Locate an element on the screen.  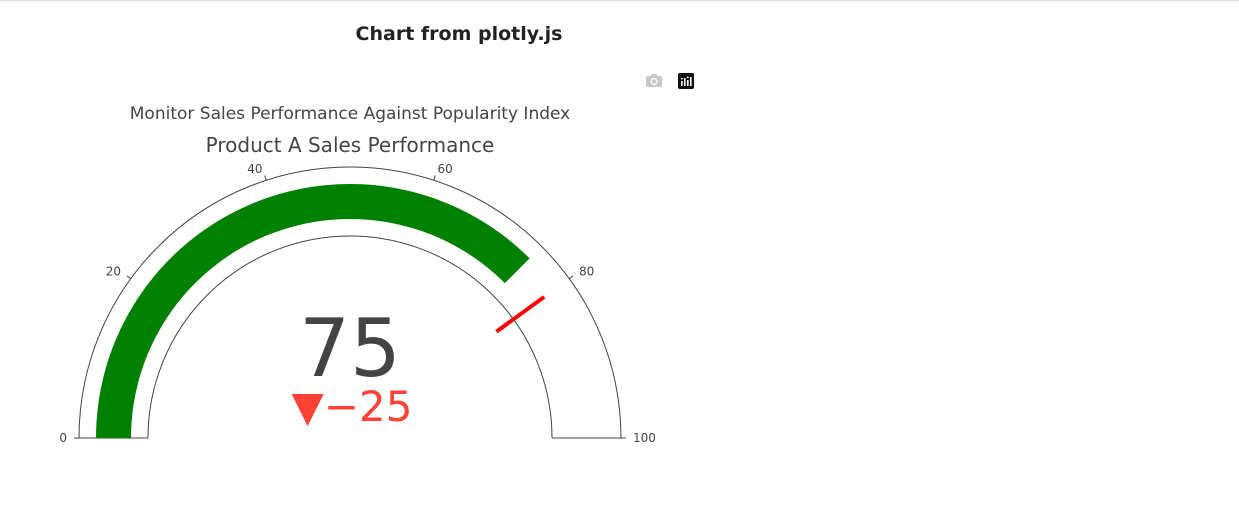
gauge-tick-label: 60 is located at coordinates (444, 169).